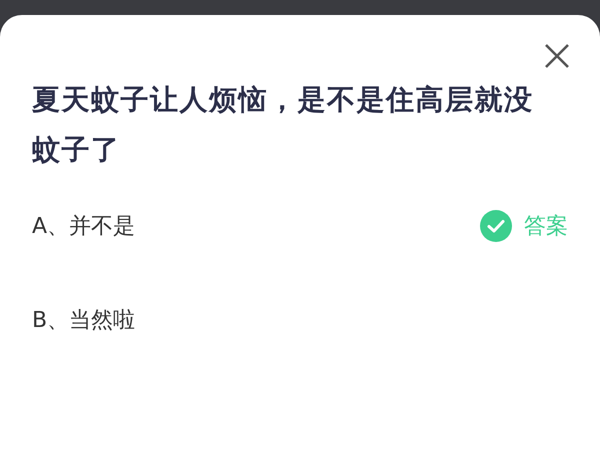 This screenshot has height=476, width=600. I want to click on answer-label: 答案, so click(546, 226).